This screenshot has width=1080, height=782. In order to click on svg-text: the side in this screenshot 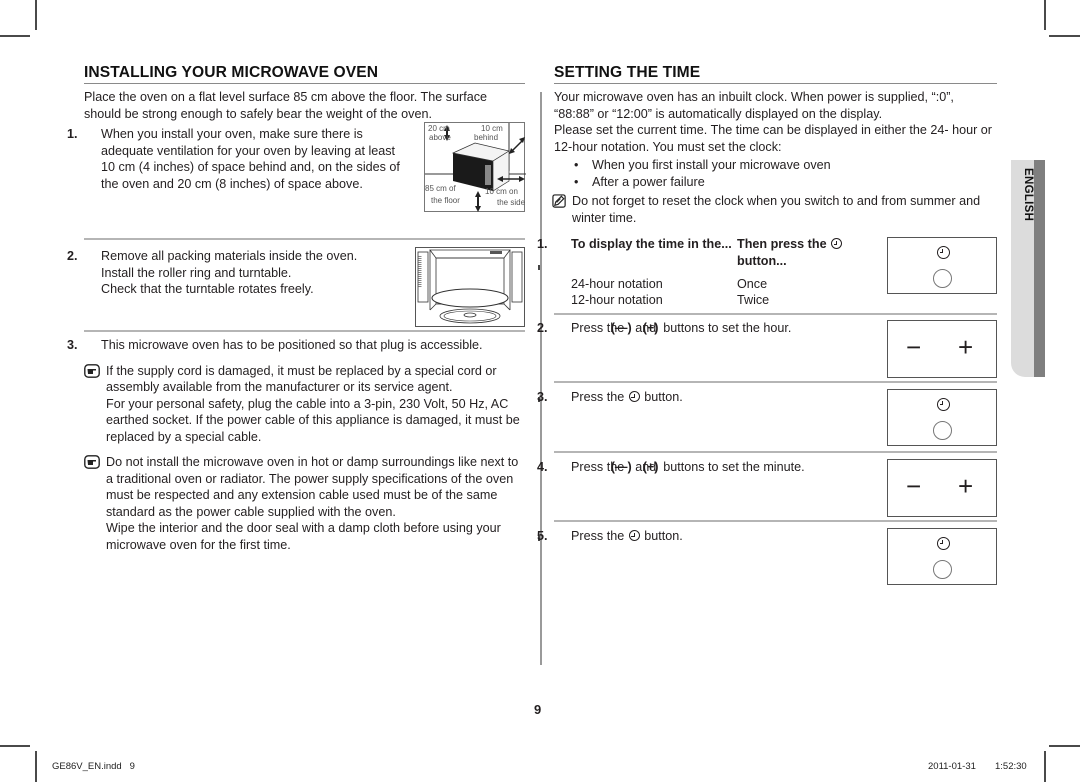, I will do `click(511, 202)`.